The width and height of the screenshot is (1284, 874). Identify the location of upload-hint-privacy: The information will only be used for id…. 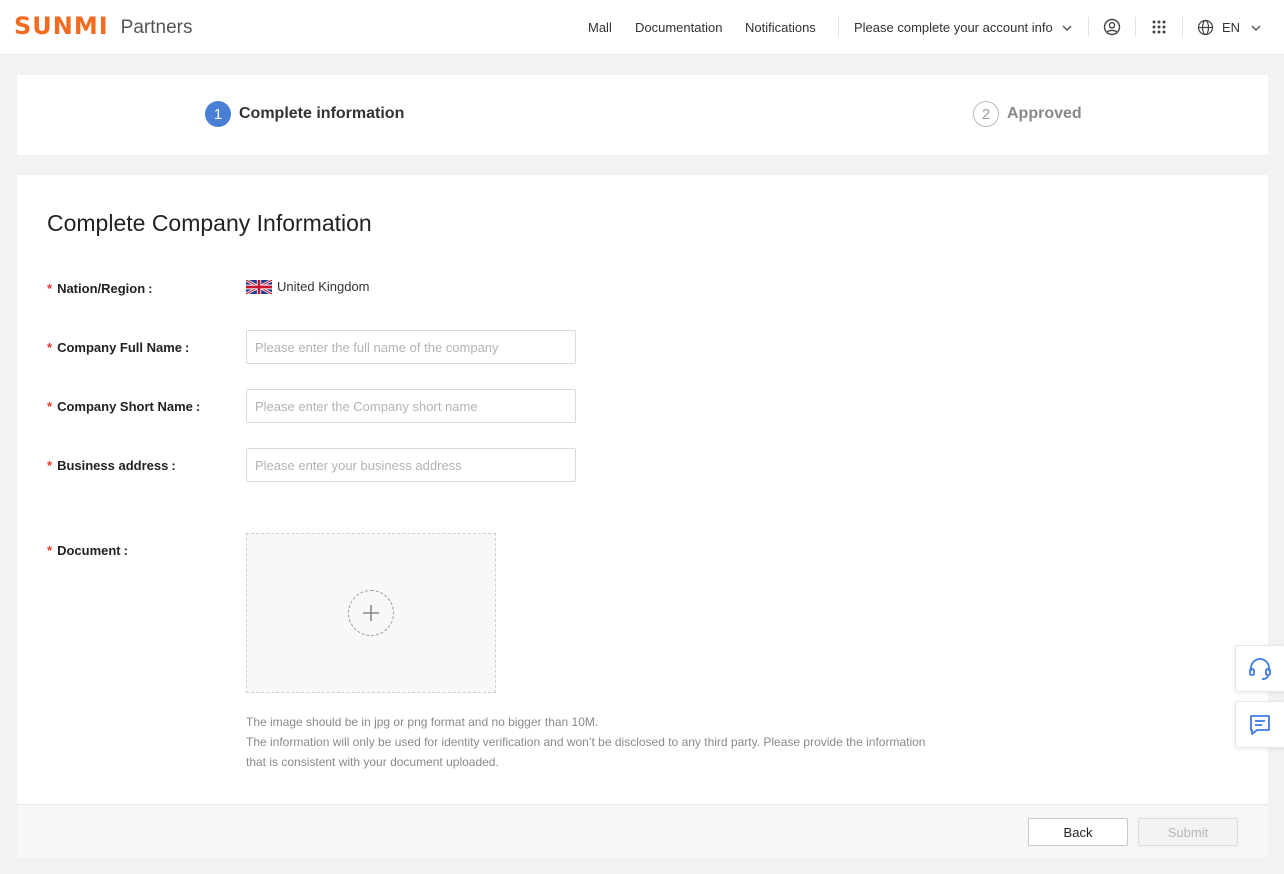
(586, 752).